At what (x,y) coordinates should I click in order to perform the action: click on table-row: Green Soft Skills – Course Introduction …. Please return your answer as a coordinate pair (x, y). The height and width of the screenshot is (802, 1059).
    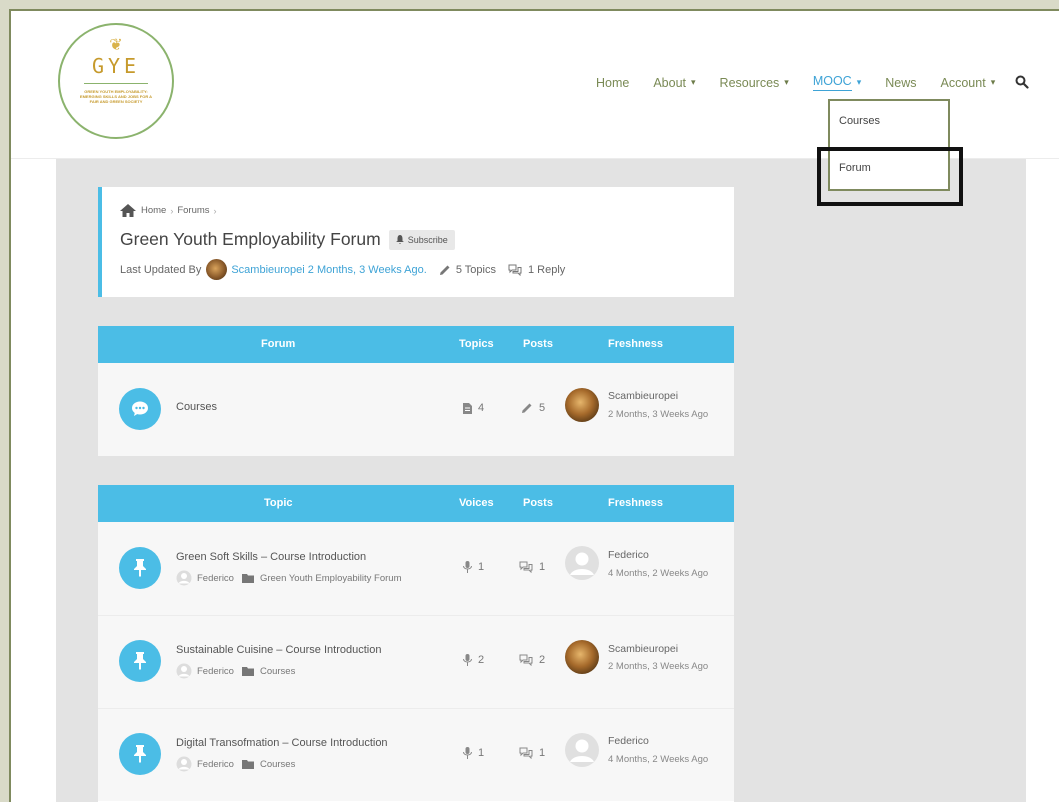
    Looking at the image, I should click on (416, 568).